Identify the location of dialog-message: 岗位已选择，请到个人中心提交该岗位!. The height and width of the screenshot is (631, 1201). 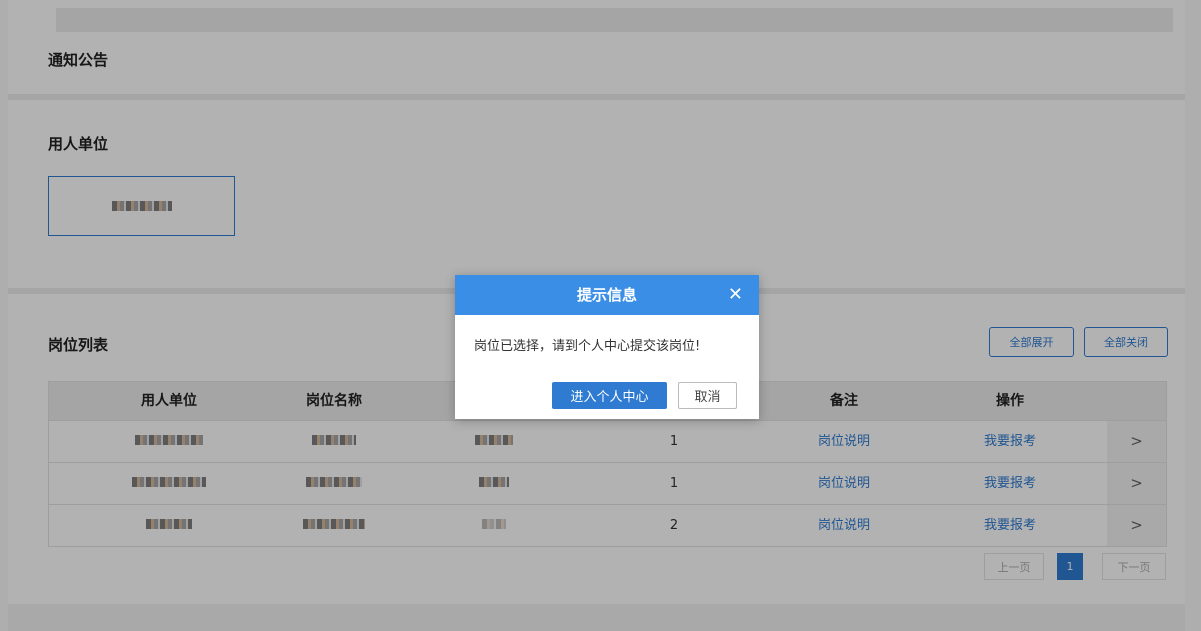
(587, 346).